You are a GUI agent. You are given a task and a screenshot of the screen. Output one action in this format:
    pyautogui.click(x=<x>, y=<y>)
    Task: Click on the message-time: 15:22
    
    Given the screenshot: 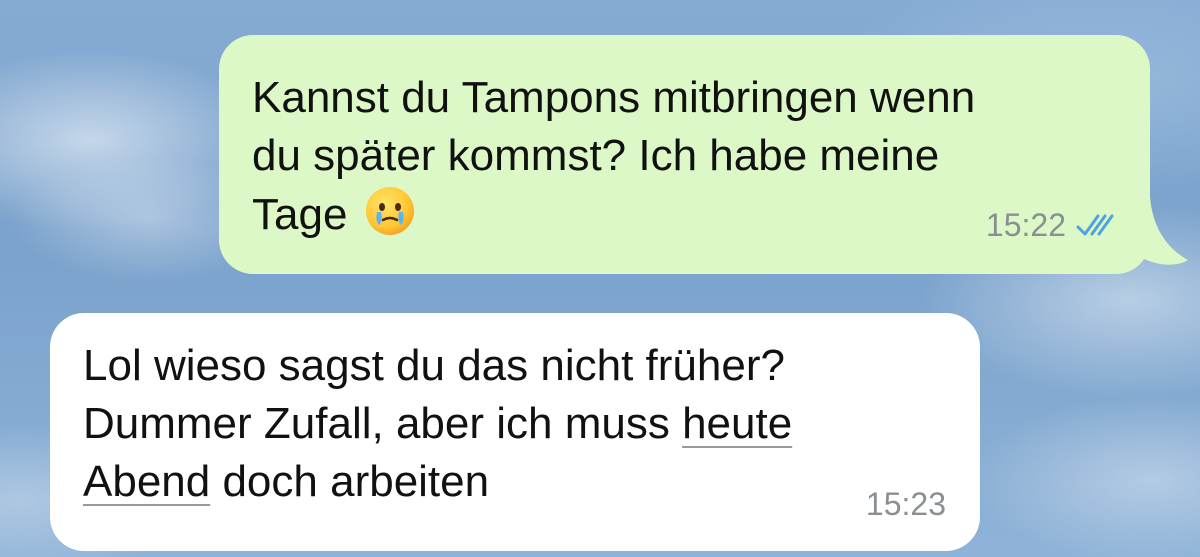 What is the action you would take?
    pyautogui.click(x=1025, y=225)
    